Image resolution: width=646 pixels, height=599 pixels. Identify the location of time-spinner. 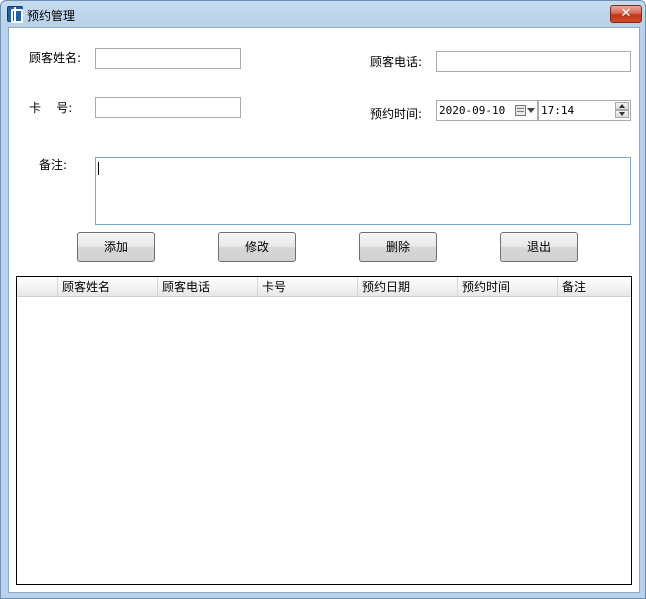
(622, 110).